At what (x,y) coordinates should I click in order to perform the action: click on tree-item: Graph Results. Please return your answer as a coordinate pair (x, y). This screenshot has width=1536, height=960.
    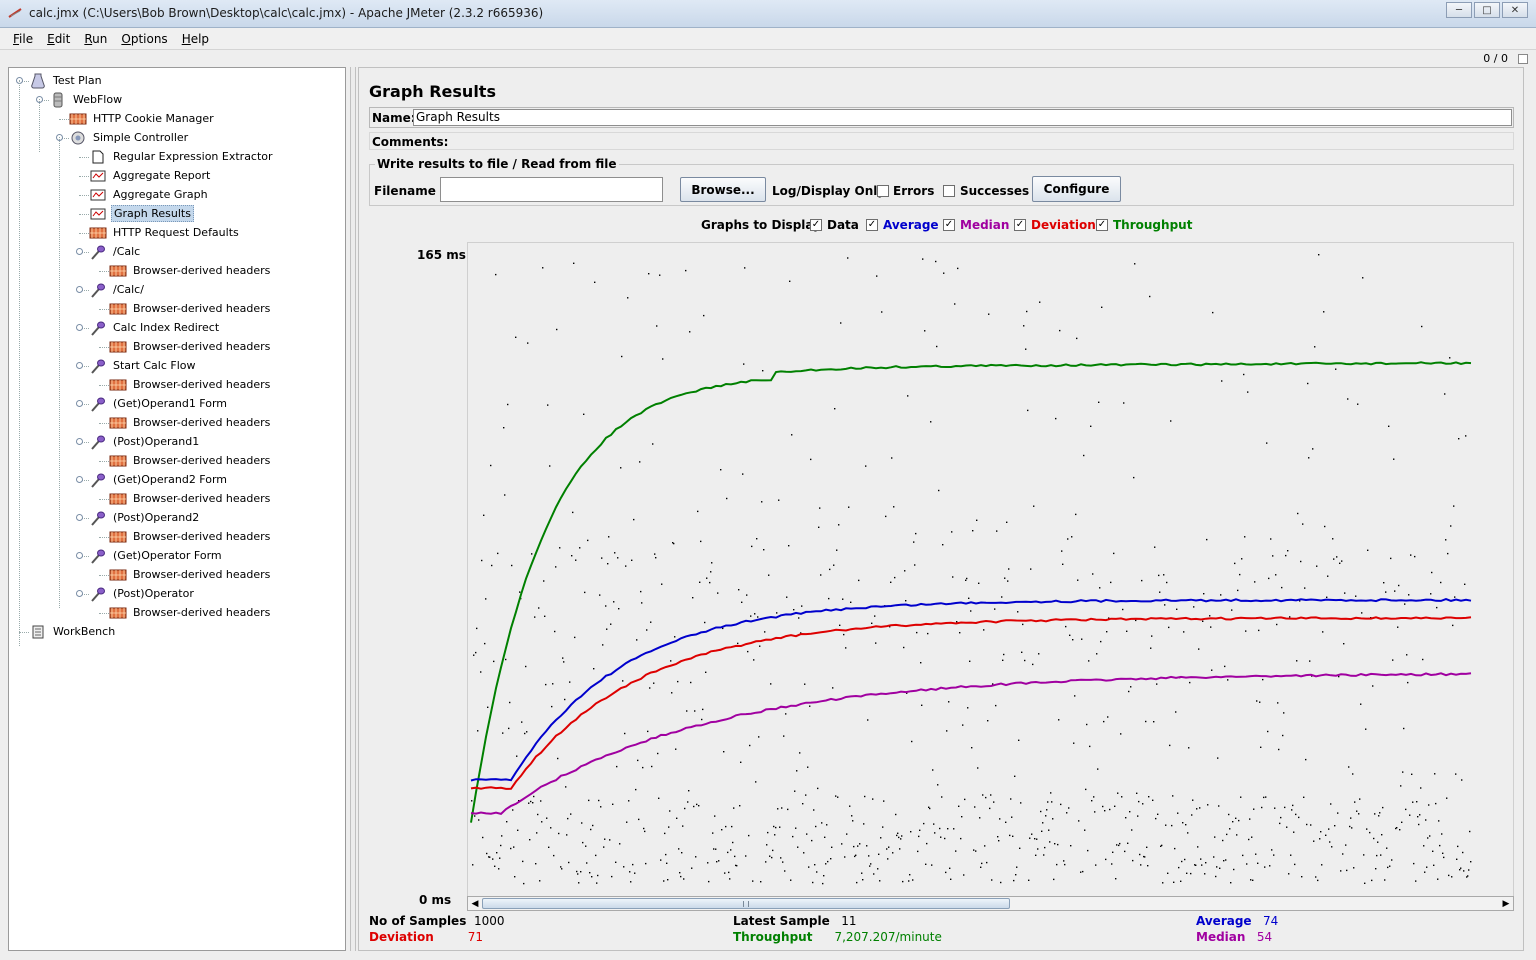
    Looking at the image, I should click on (141, 213).